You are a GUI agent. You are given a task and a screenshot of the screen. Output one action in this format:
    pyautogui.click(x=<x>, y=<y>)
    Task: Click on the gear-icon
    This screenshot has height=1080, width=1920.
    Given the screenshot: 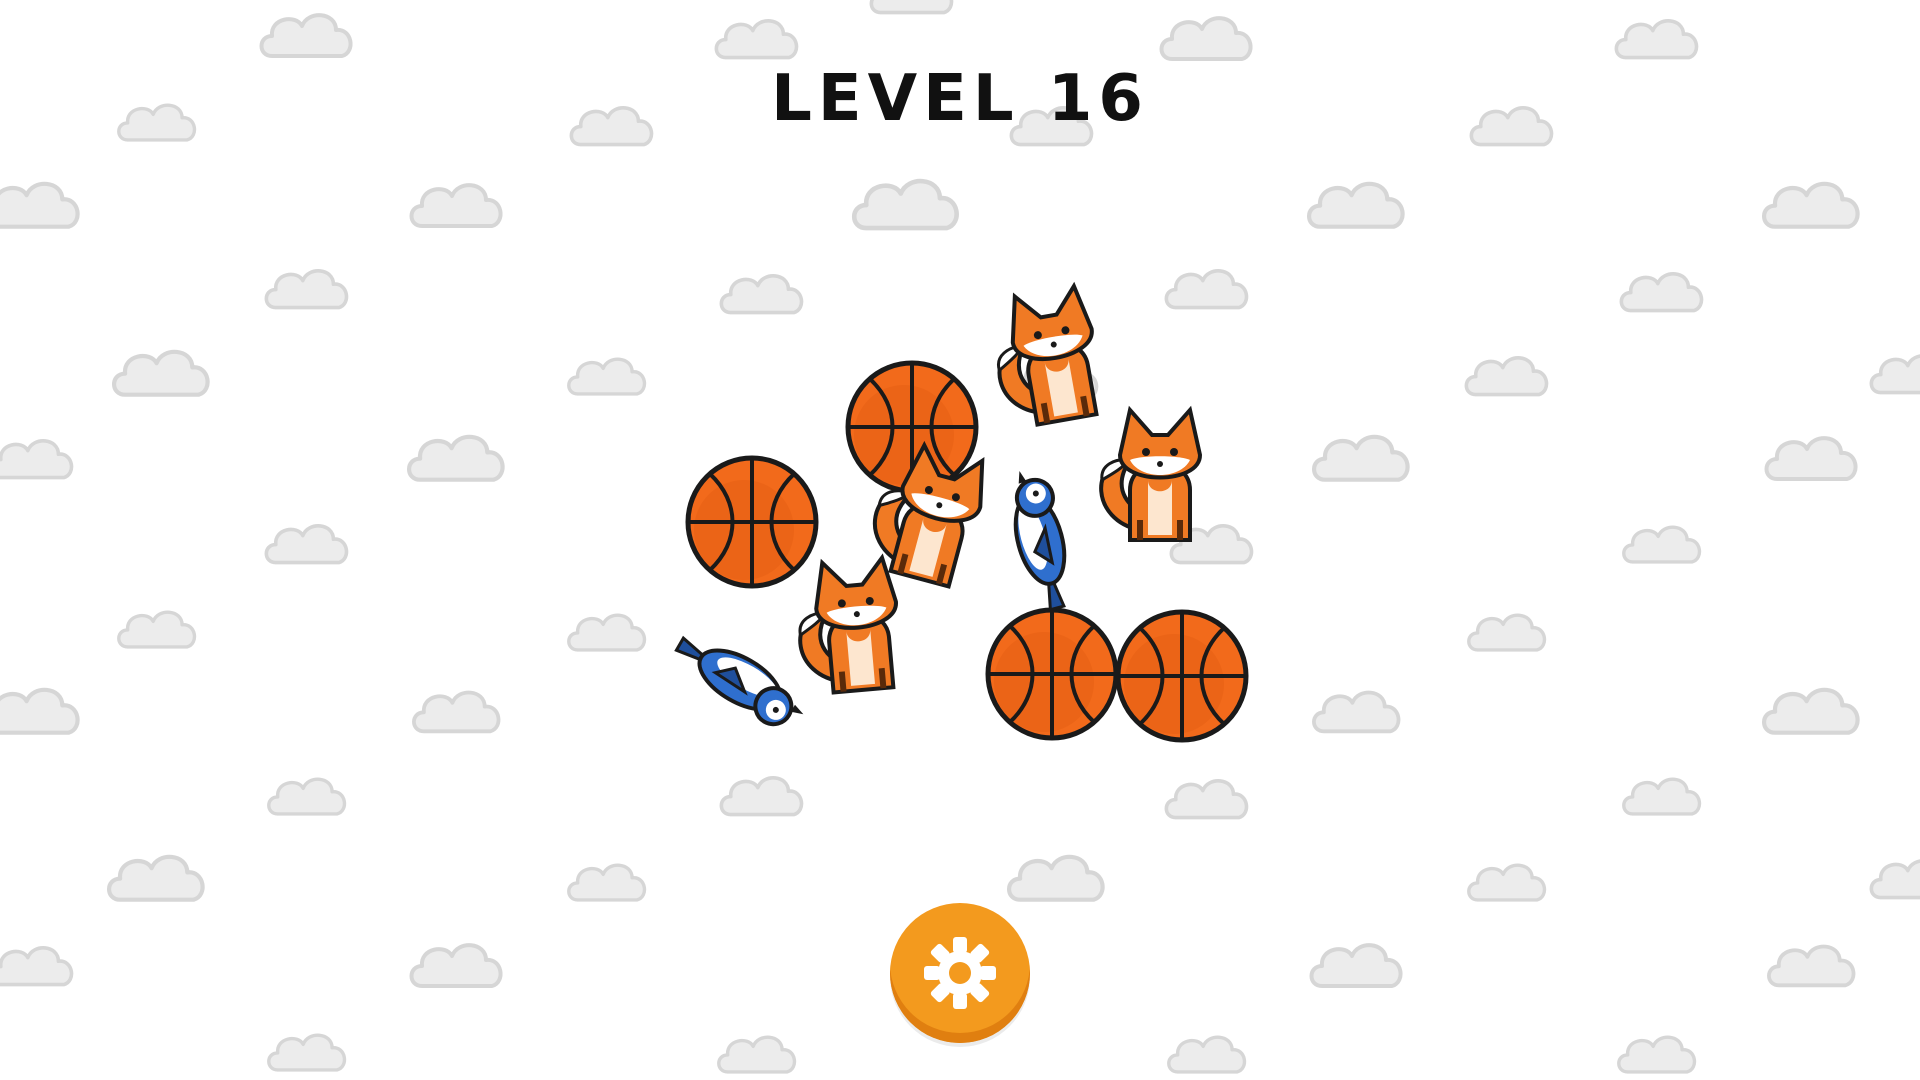 What is the action you would take?
    pyautogui.click(x=960, y=973)
    